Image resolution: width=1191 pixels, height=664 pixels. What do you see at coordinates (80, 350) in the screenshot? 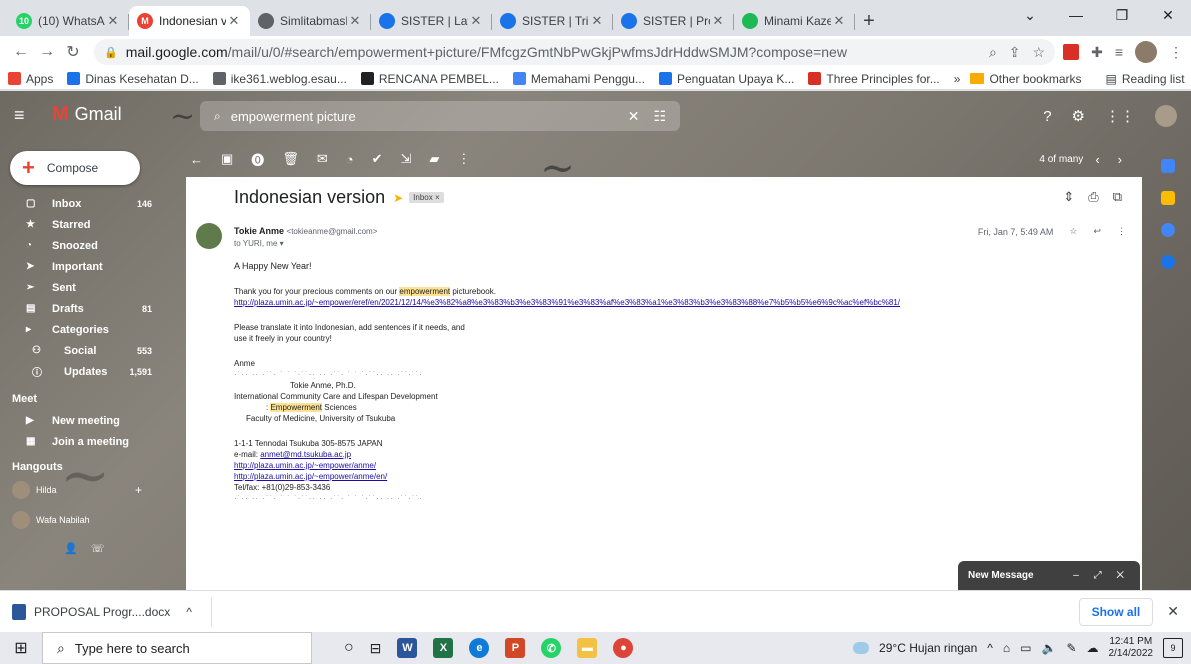
I see `sidebar-item: ⚇ Social 553` at bounding box center [80, 350].